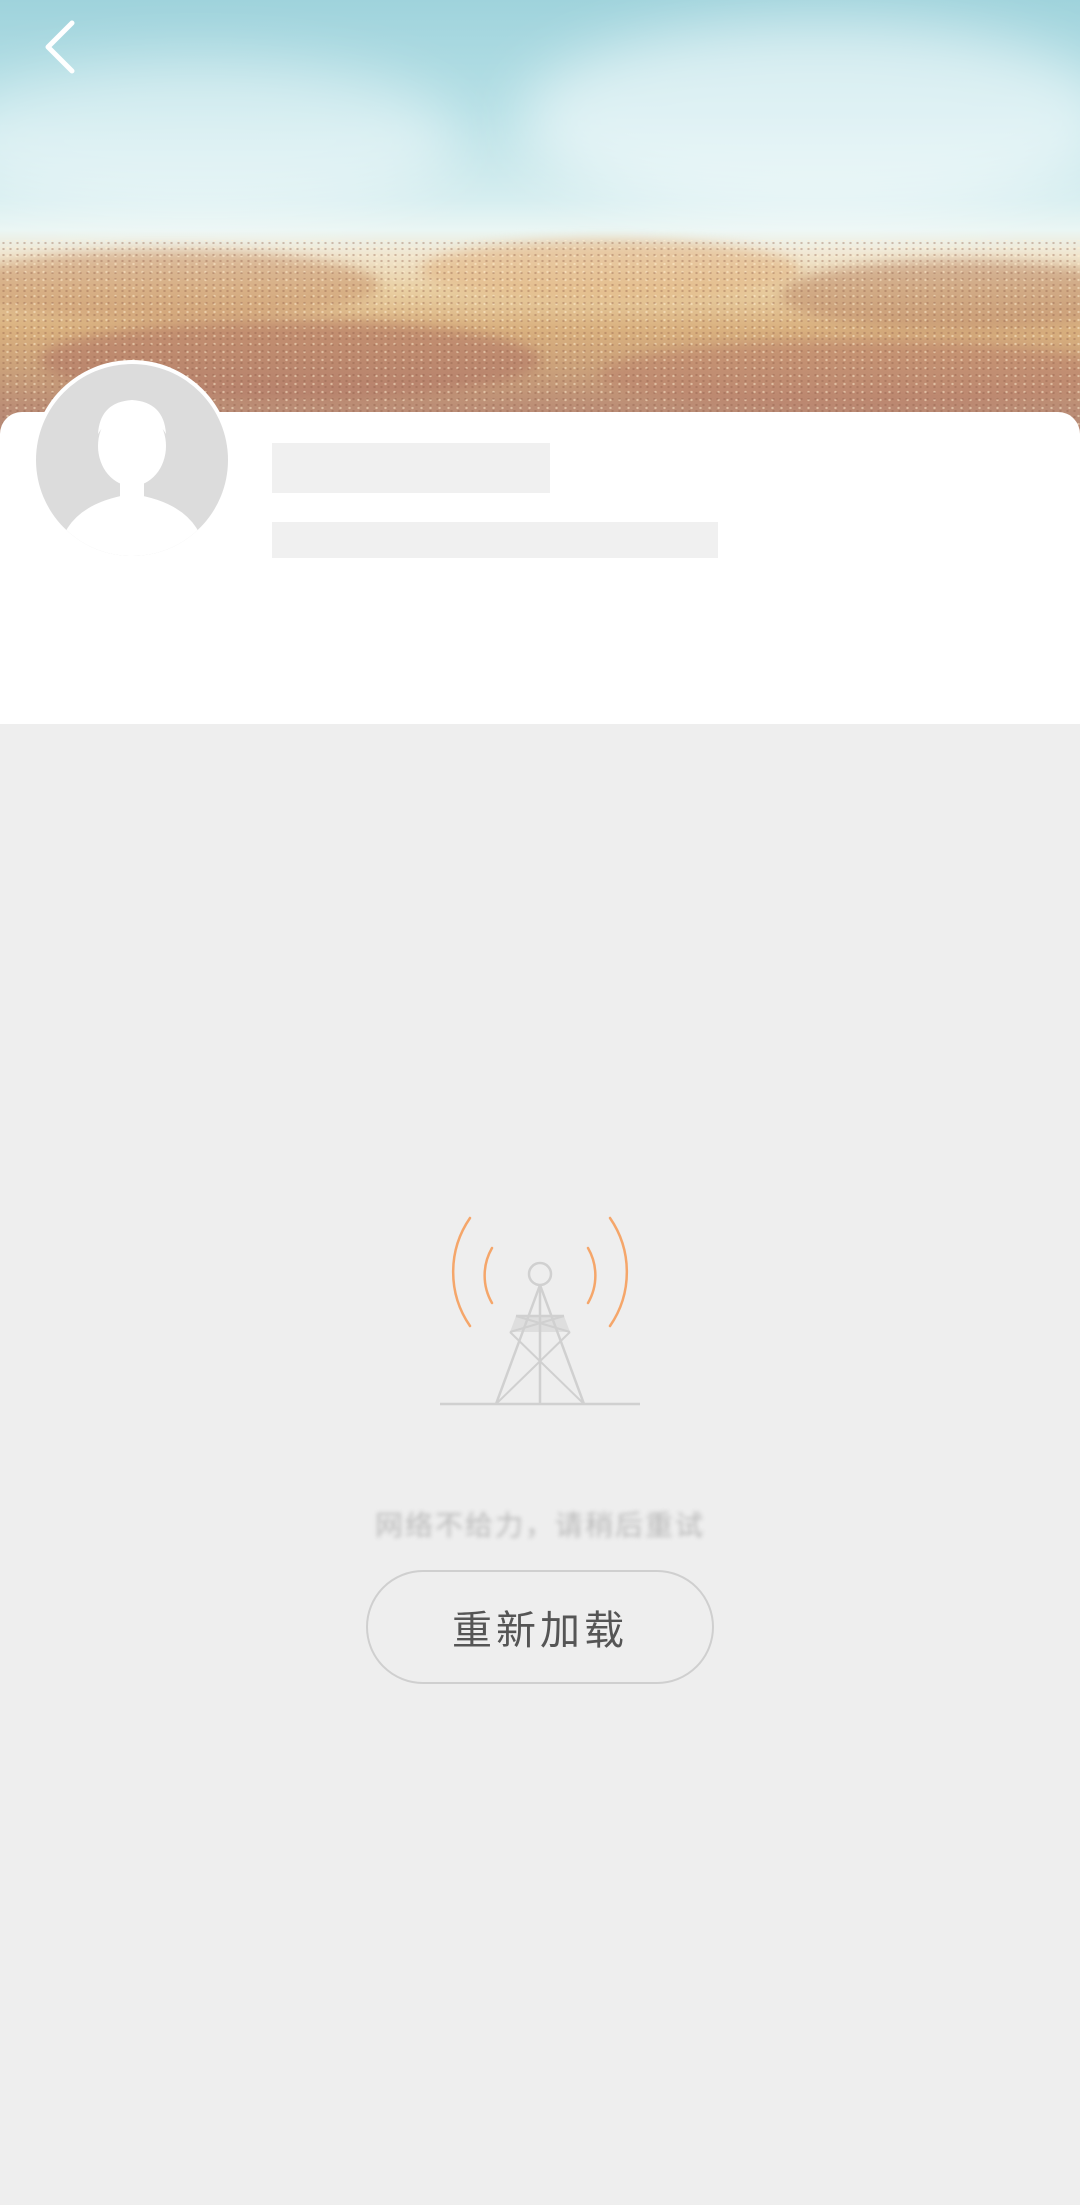  I want to click on reload-button: 重新加载, so click(540, 1627).